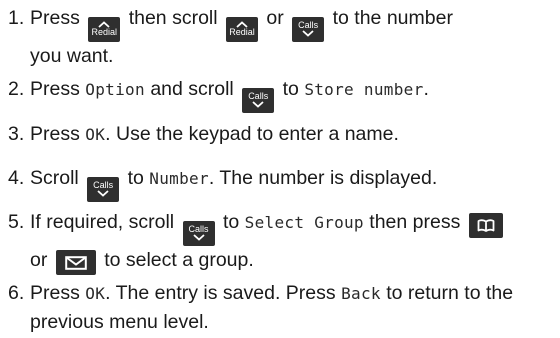 This screenshot has width=560, height=338. What do you see at coordinates (323, 178) in the screenshot?
I see `step-text: . The number is displayed.` at bounding box center [323, 178].